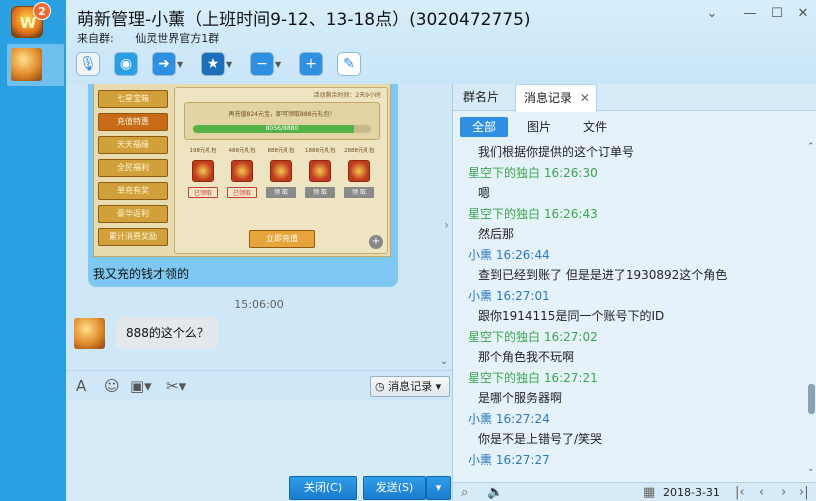  I want to click on file-transfer-button: ➜ ▼, so click(169, 64).